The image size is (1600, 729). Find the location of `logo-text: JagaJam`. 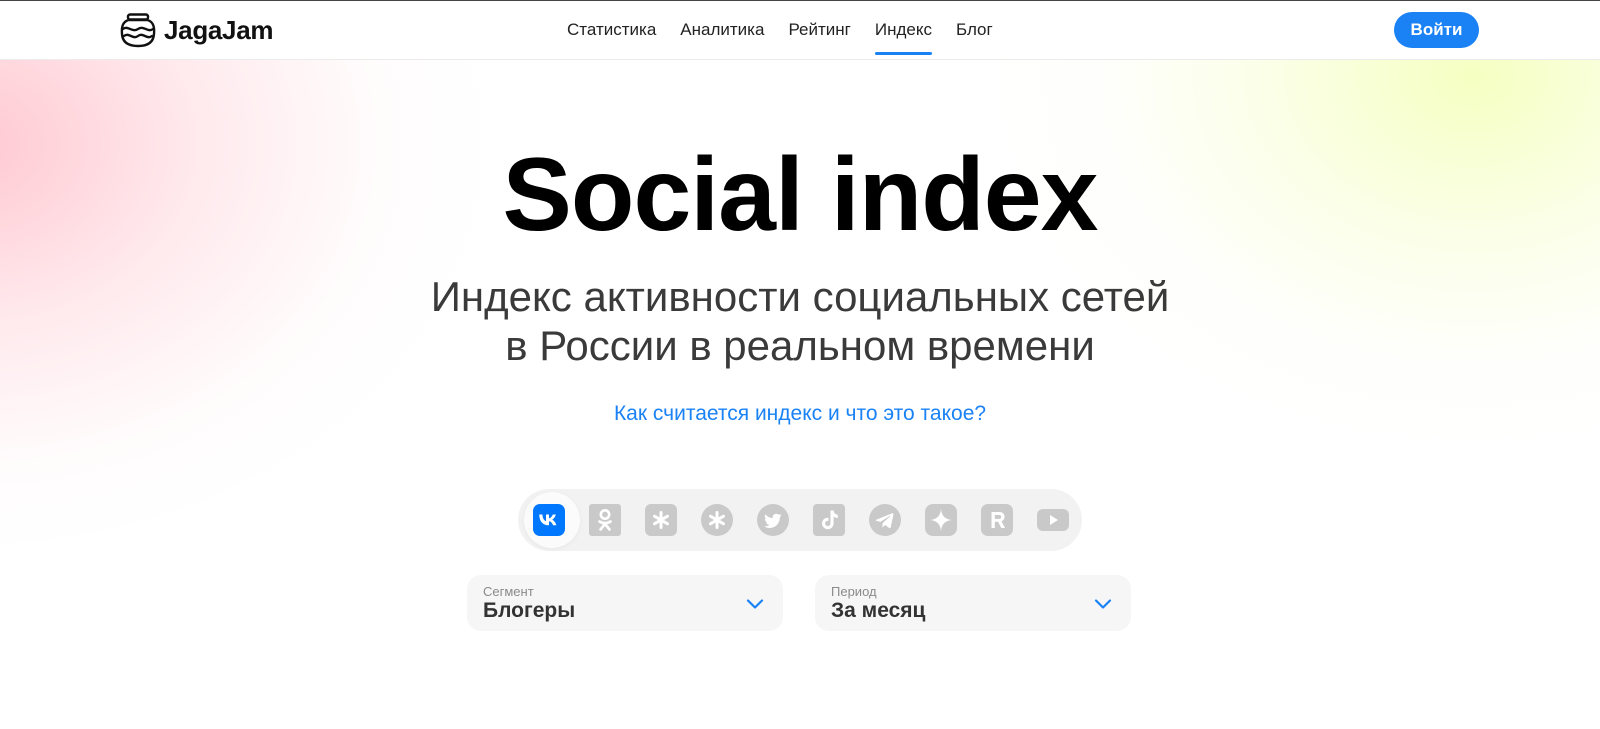

logo-text: JagaJam is located at coordinates (219, 29).